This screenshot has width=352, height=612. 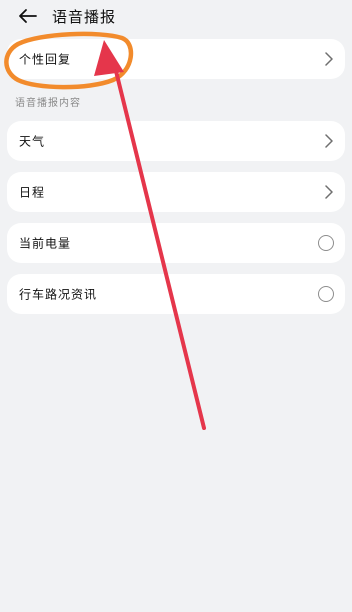 I want to click on weather-row: 天气, so click(x=176, y=141).